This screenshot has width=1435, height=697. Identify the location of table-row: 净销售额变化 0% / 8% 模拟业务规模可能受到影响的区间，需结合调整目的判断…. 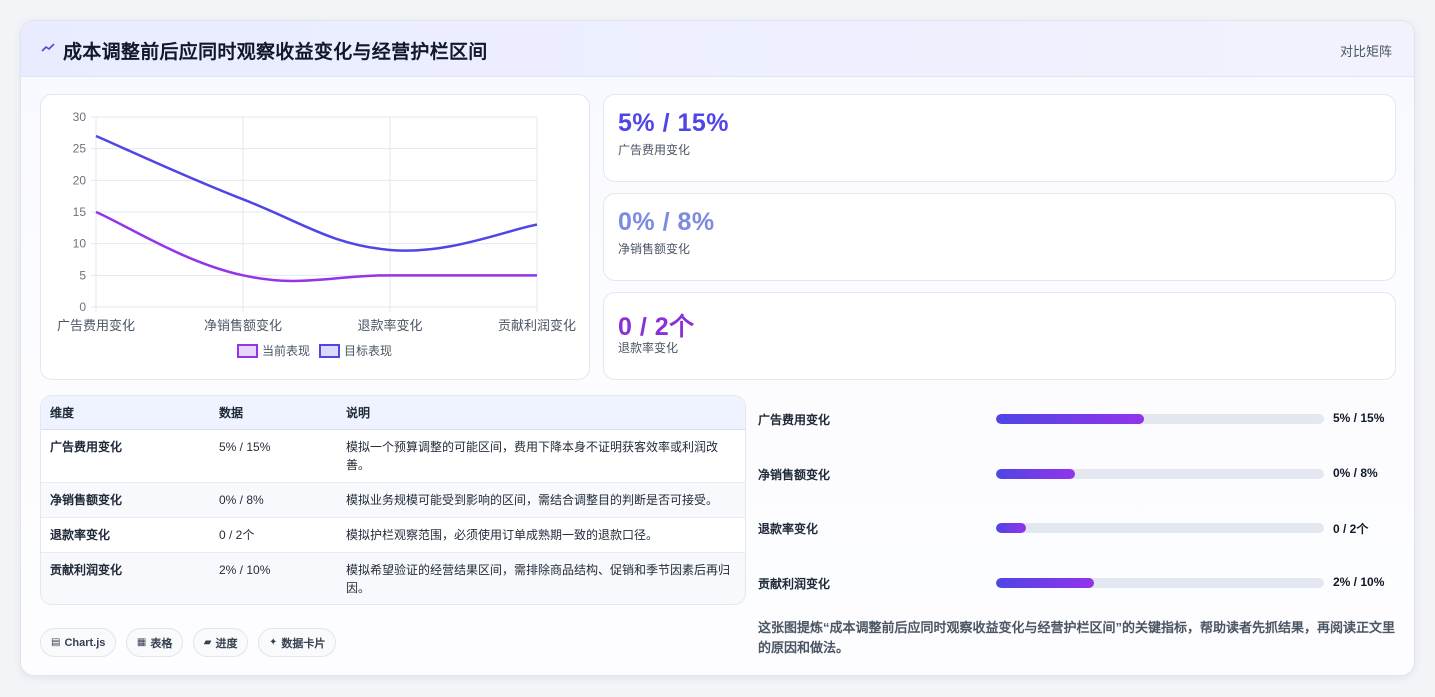
(393, 500).